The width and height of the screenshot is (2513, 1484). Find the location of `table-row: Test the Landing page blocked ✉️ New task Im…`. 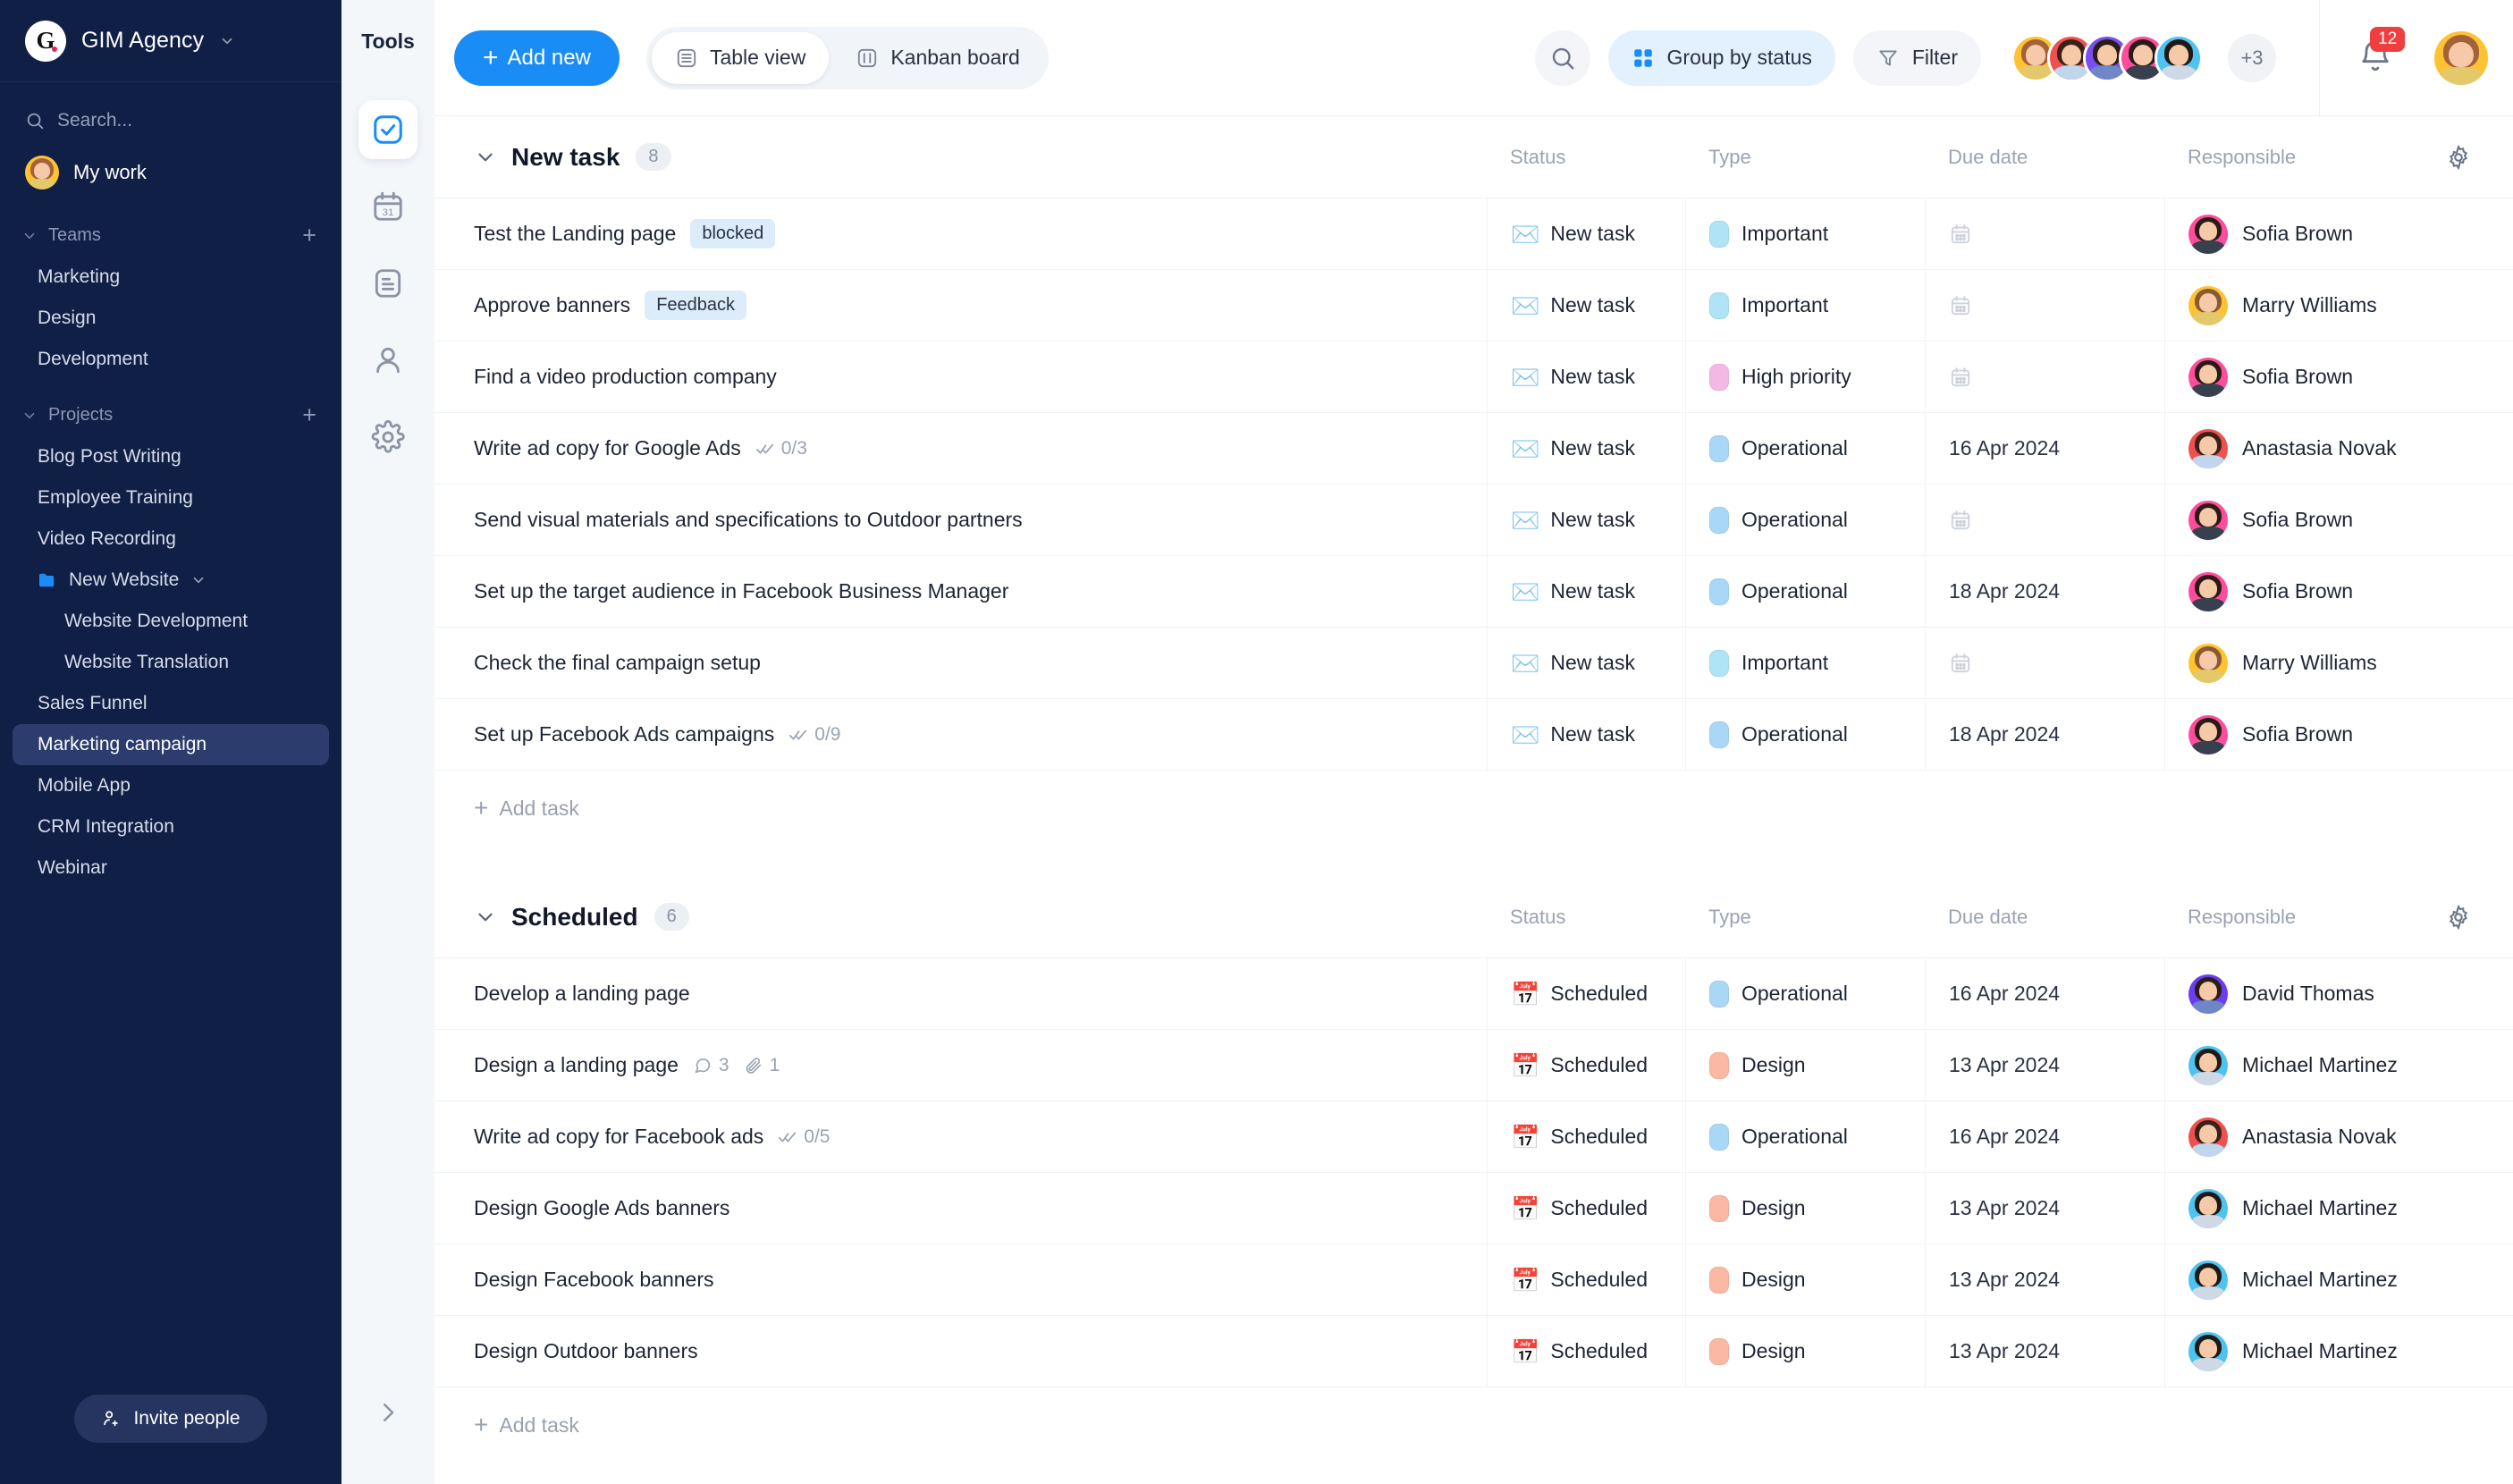

table-row: Test the Landing page blocked ✉️ New task Im… is located at coordinates (1473, 234).